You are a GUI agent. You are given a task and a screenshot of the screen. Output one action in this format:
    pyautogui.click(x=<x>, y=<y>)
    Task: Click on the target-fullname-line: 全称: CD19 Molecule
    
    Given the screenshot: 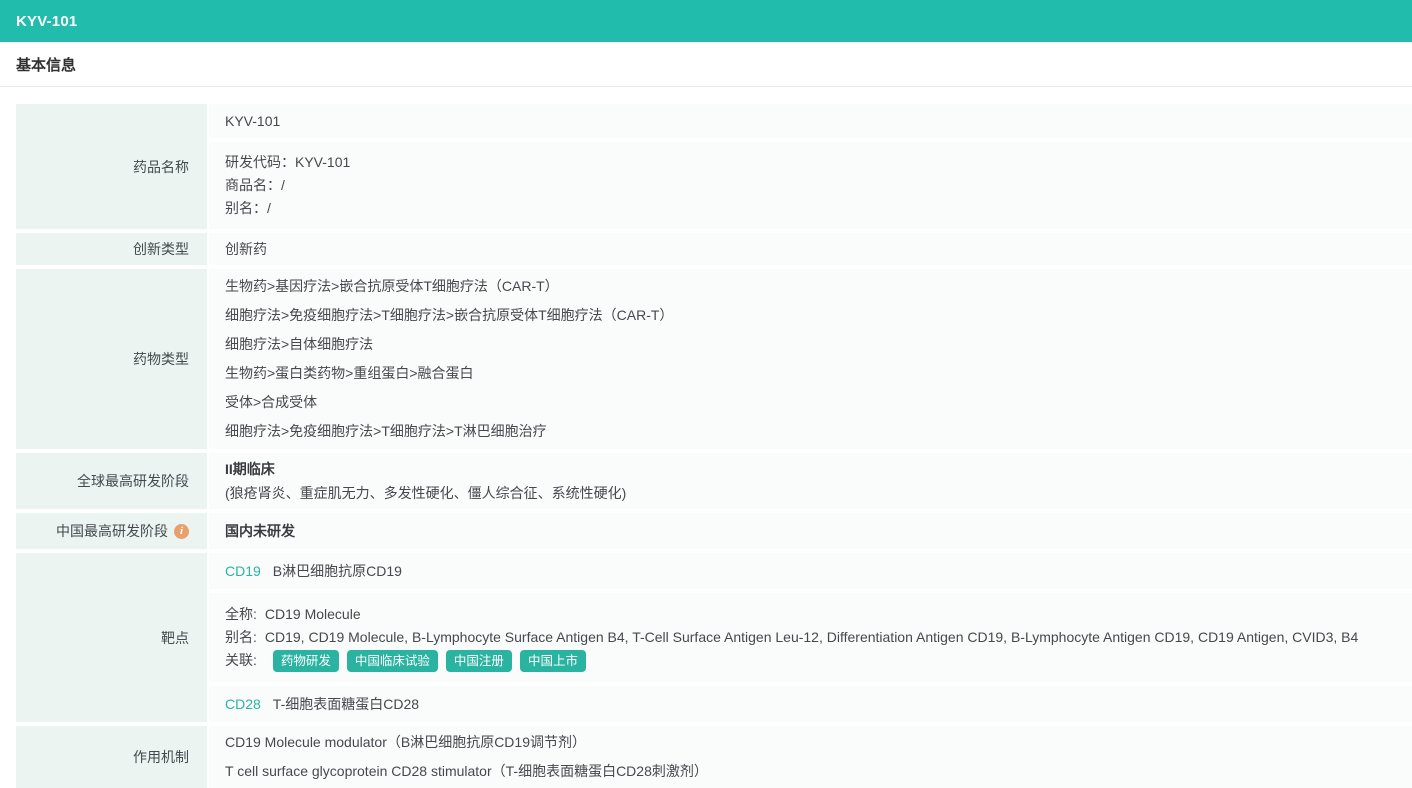 What is the action you would take?
    pyautogui.click(x=810, y=614)
    